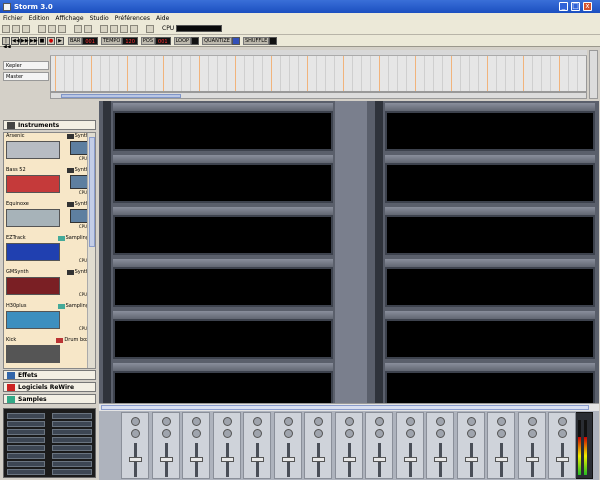  What do you see at coordinates (16, 28) in the screenshot?
I see `open-folder-icon` at bounding box center [16, 28].